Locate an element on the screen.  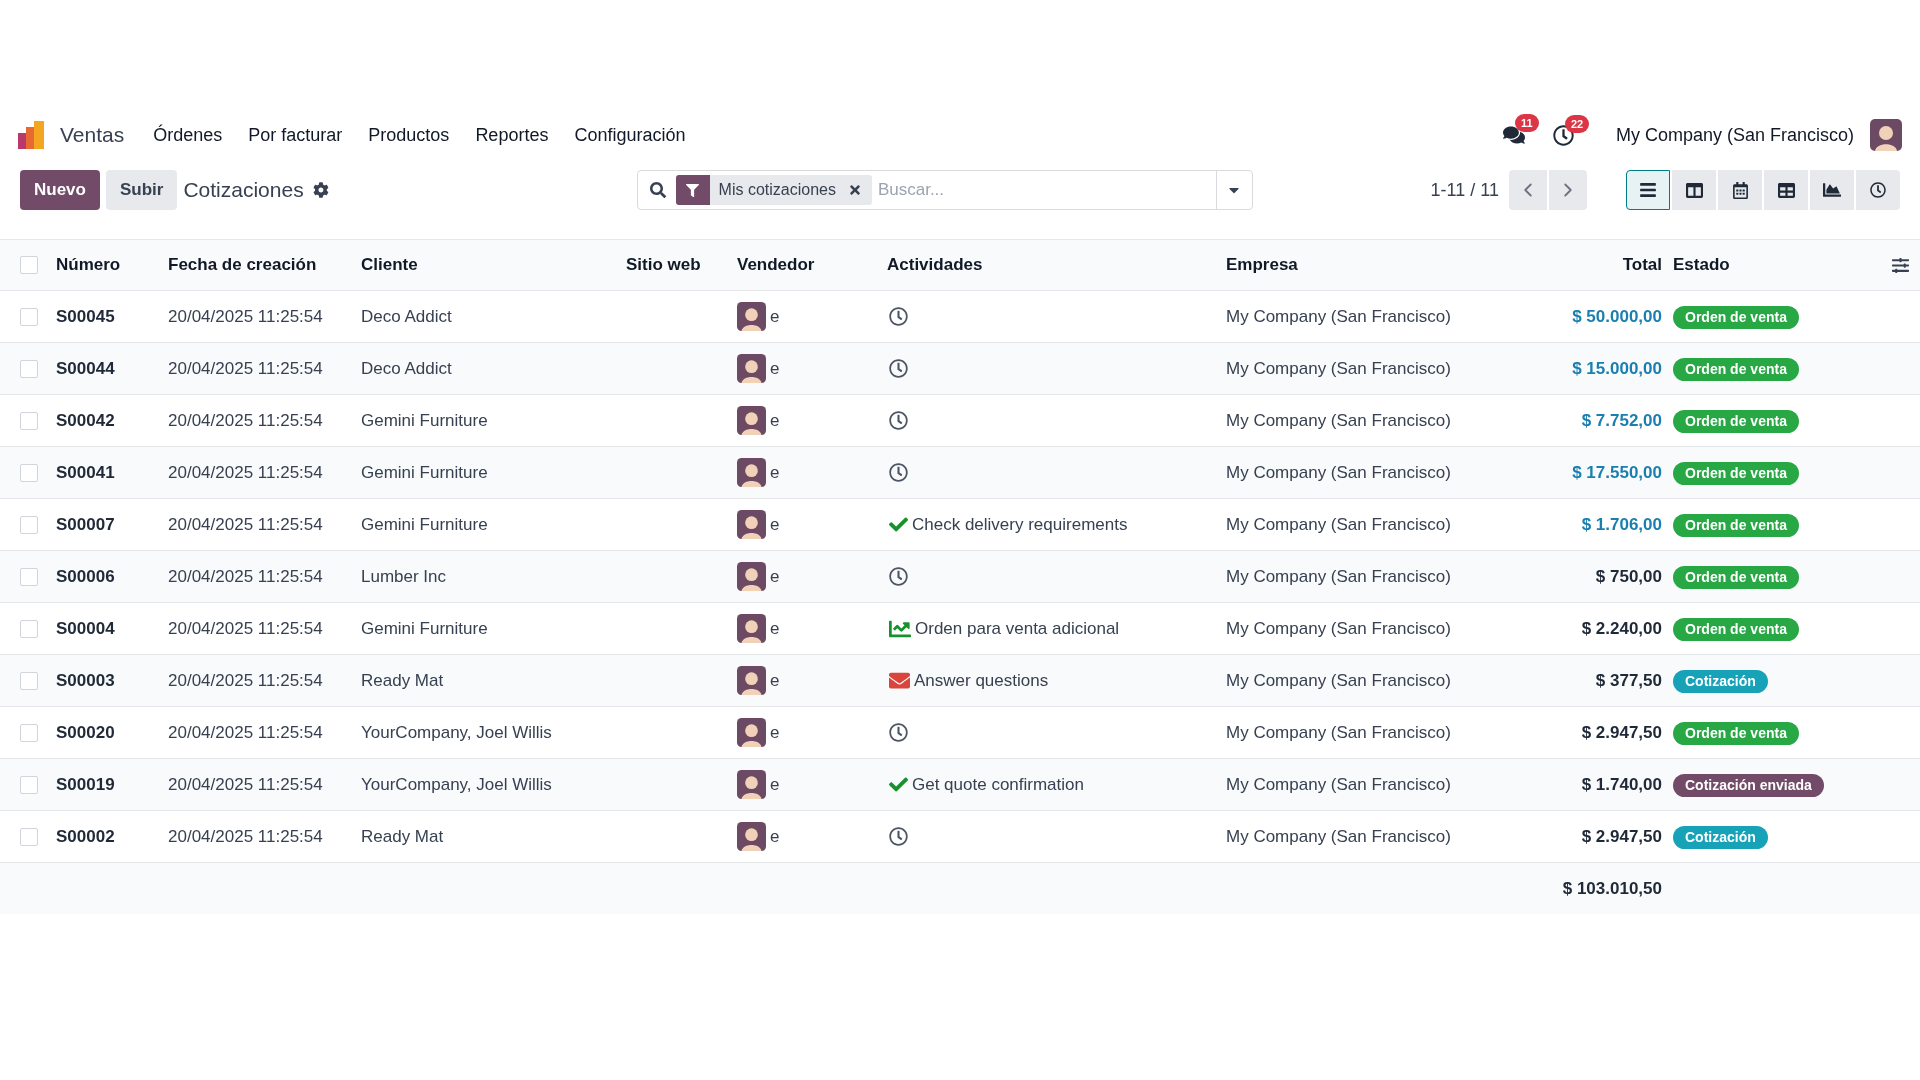
column-header: Actividades is located at coordinates (935, 265).